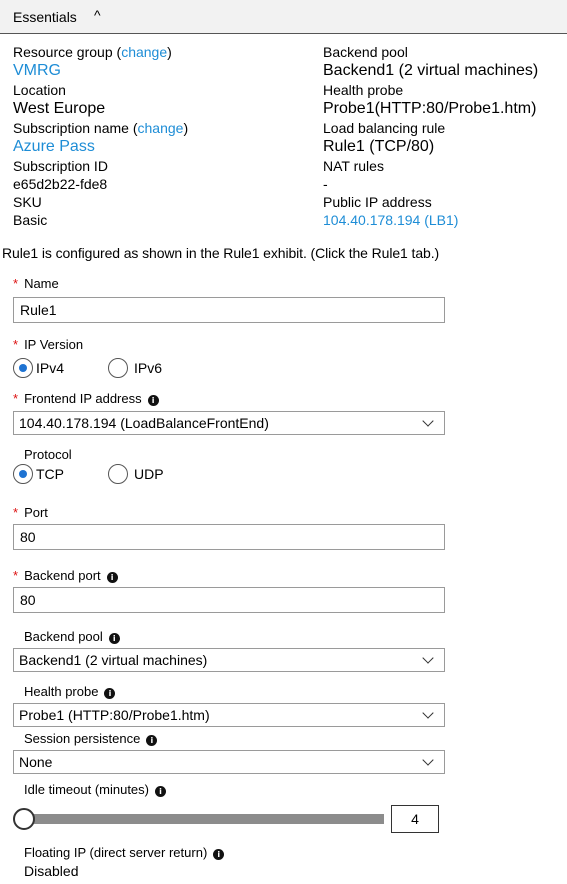 This screenshot has width=567, height=884. Describe the element at coordinates (229, 537) in the screenshot. I see `port-input: 80` at that location.